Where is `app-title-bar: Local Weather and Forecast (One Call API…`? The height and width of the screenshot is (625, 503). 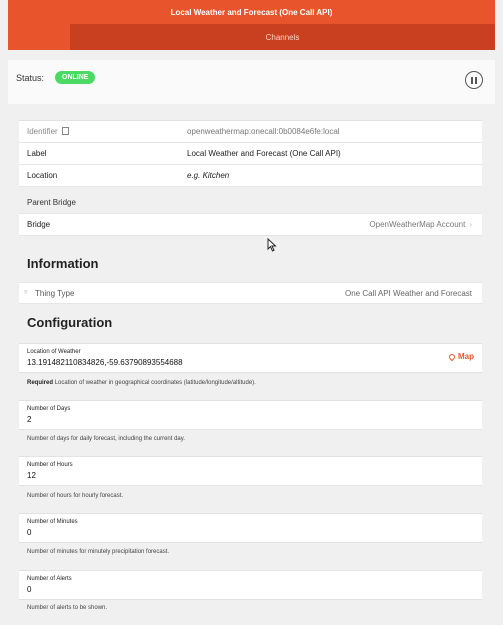 app-title-bar: Local Weather and Forecast (One Call API… is located at coordinates (251, 12).